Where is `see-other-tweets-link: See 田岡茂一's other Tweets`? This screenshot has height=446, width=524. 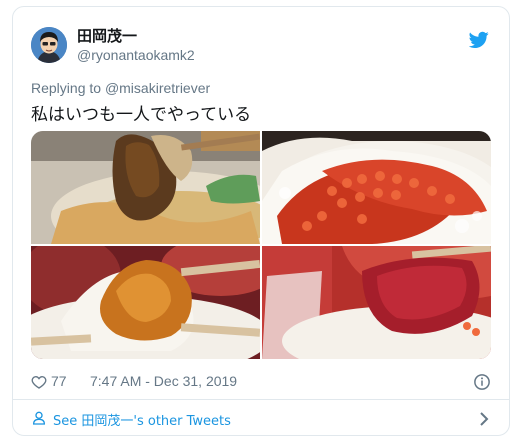 see-other-tweets-link: See 田岡茂一's other Tweets is located at coordinates (261, 419).